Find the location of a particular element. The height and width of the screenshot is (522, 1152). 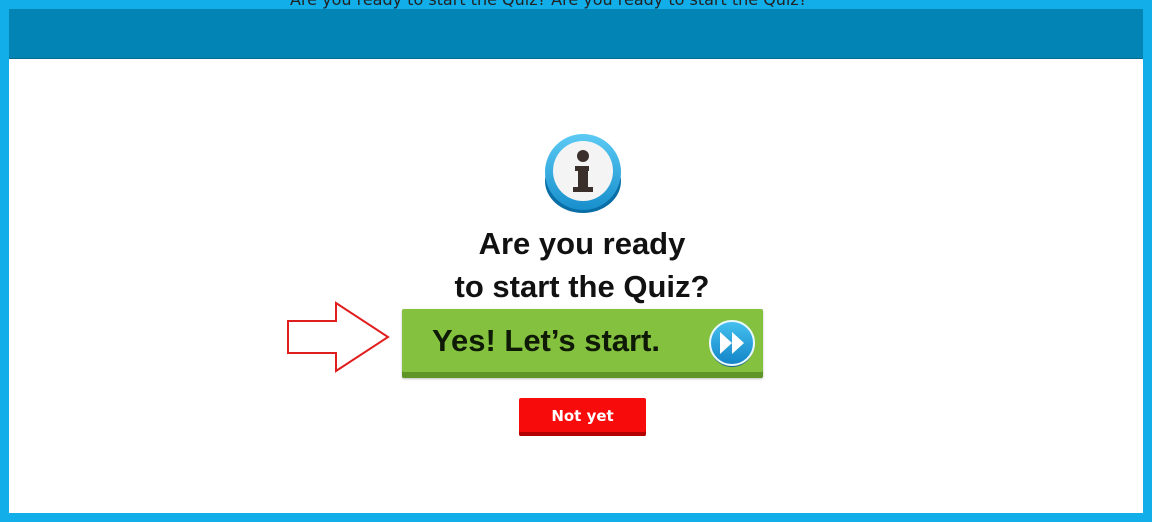

arrow-right-icon is located at coordinates (338, 337).